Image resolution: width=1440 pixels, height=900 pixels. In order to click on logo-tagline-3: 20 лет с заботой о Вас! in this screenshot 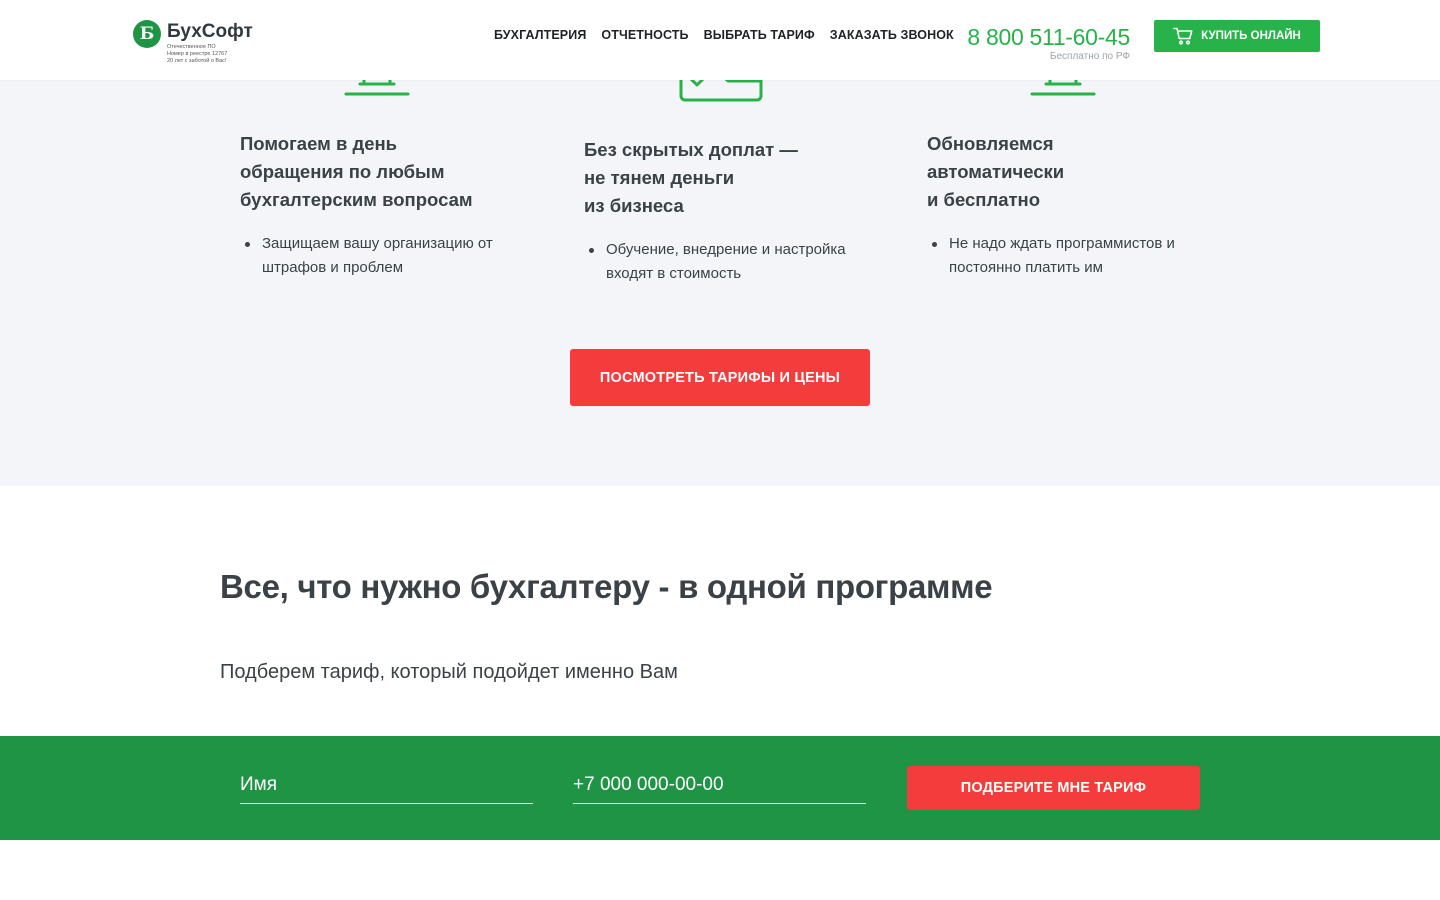, I will do `click(197, 61)`.